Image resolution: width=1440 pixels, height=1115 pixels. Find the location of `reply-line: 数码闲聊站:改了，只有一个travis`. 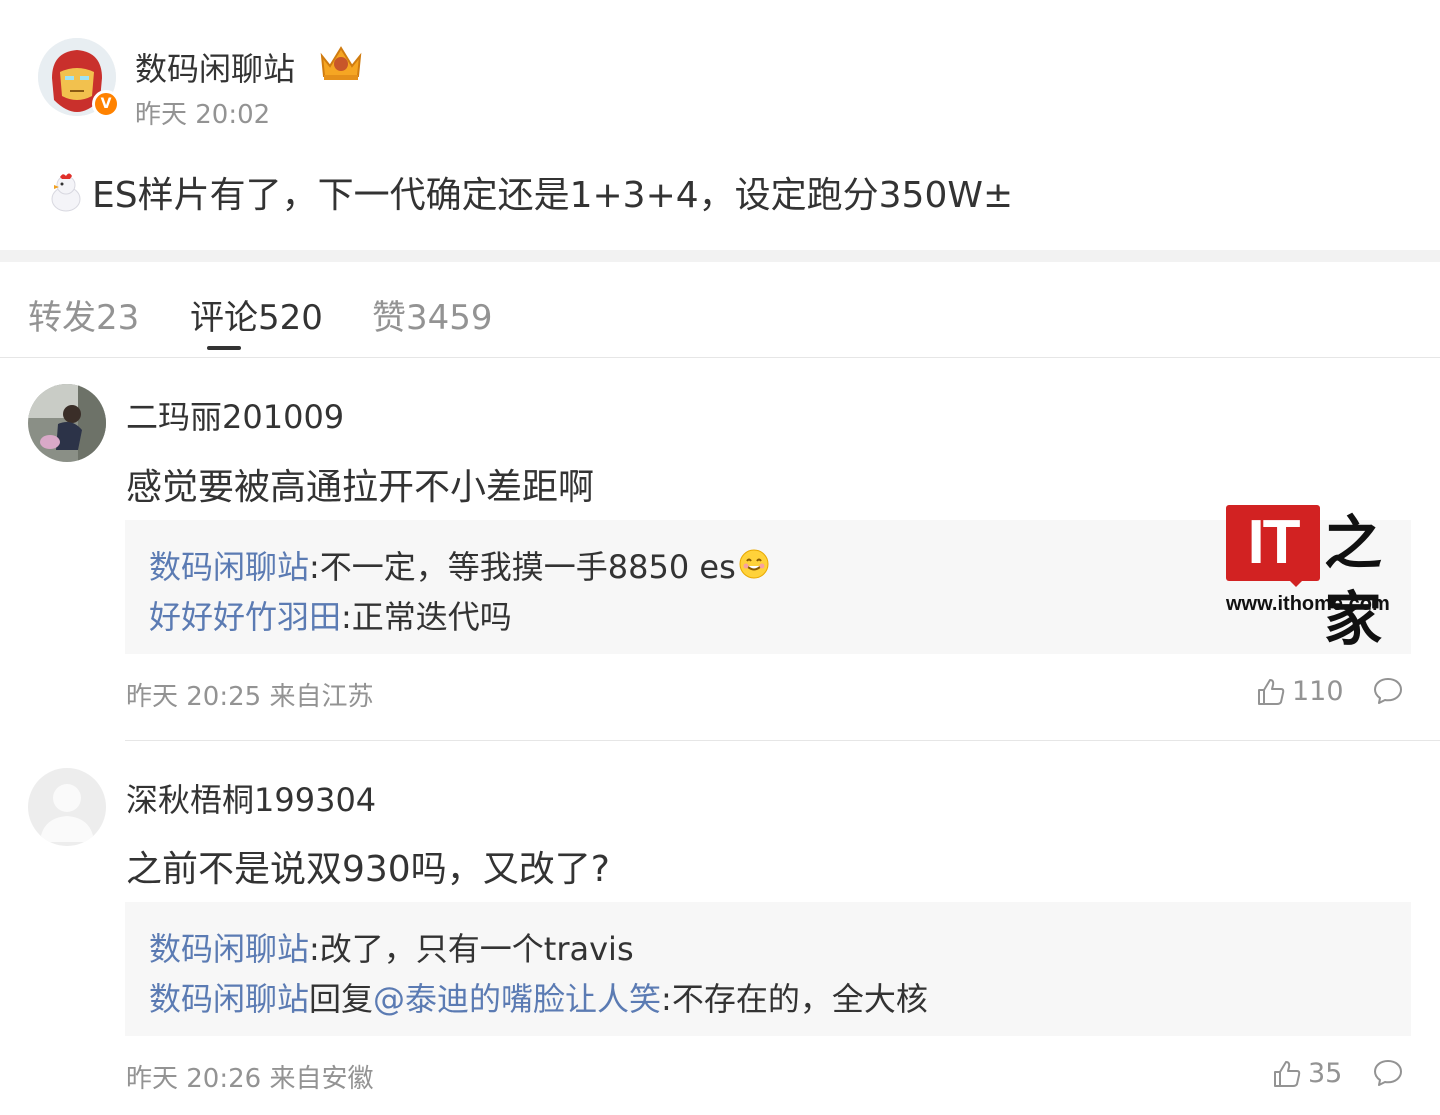

reply-line: 数码闲聊站:改了，只有一个travis is located at coordinates (391, 947).